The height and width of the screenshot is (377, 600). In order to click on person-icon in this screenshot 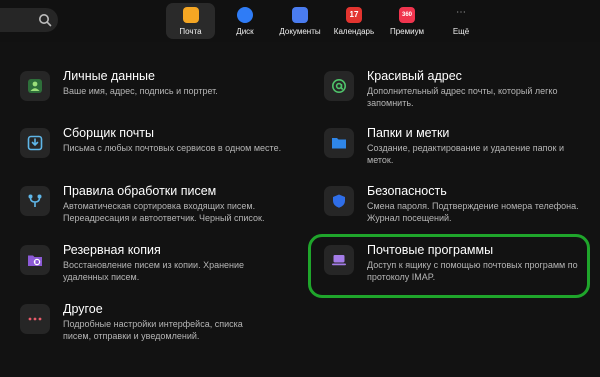, I will do `click(35, 86)`.